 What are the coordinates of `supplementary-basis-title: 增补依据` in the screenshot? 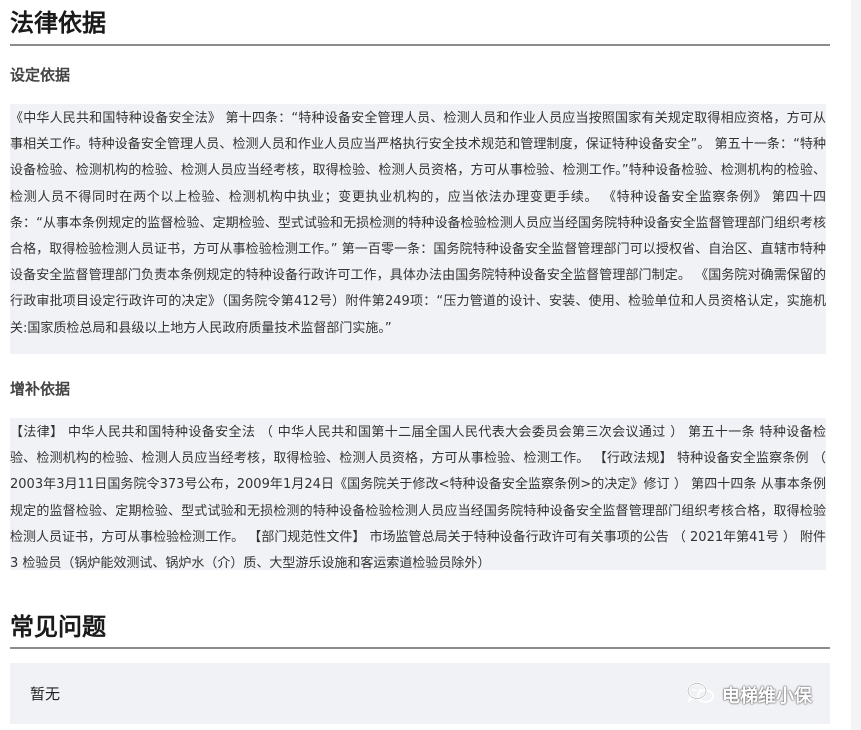 It's located at (40, 389).